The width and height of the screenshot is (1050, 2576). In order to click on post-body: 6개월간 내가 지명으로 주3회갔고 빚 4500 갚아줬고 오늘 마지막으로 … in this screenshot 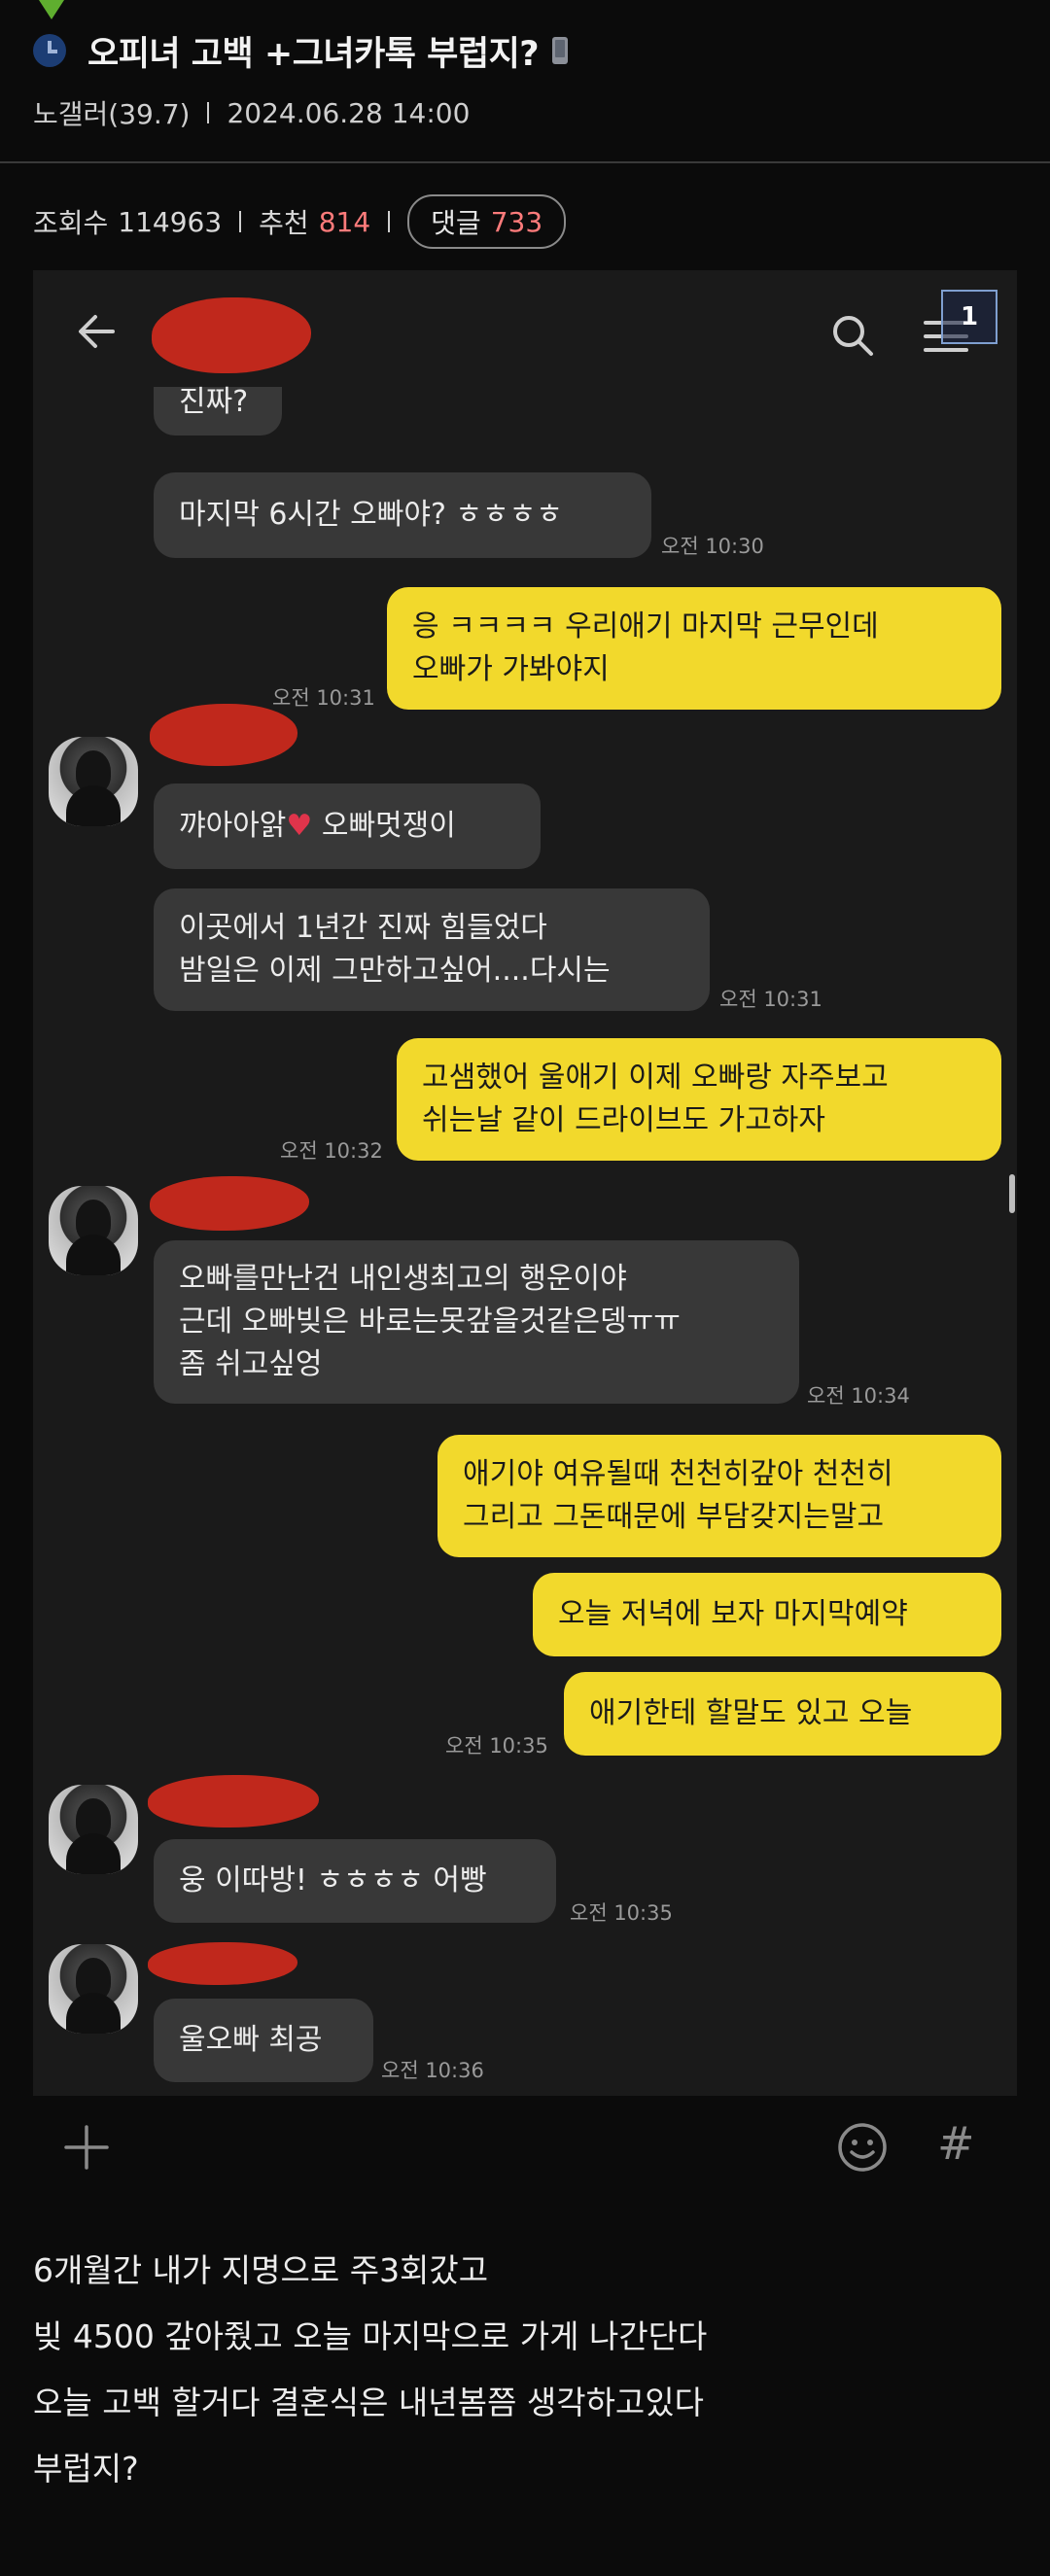, I will do `click(370, 2370)`.